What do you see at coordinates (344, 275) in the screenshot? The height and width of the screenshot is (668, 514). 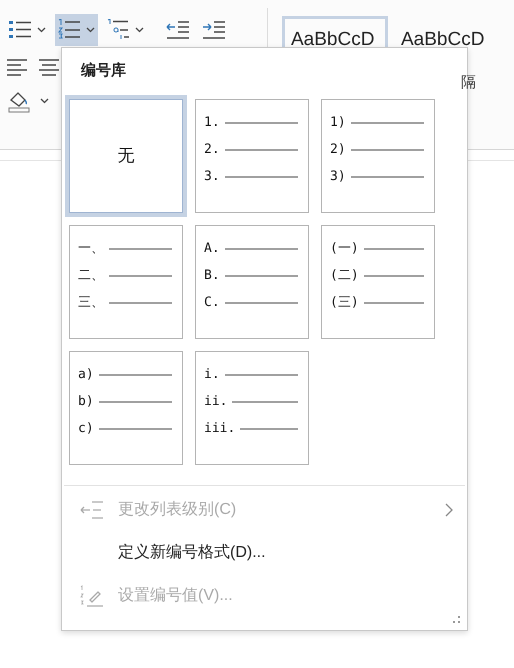 I see `list-marker: (二)` at bounding box center [344, 275].